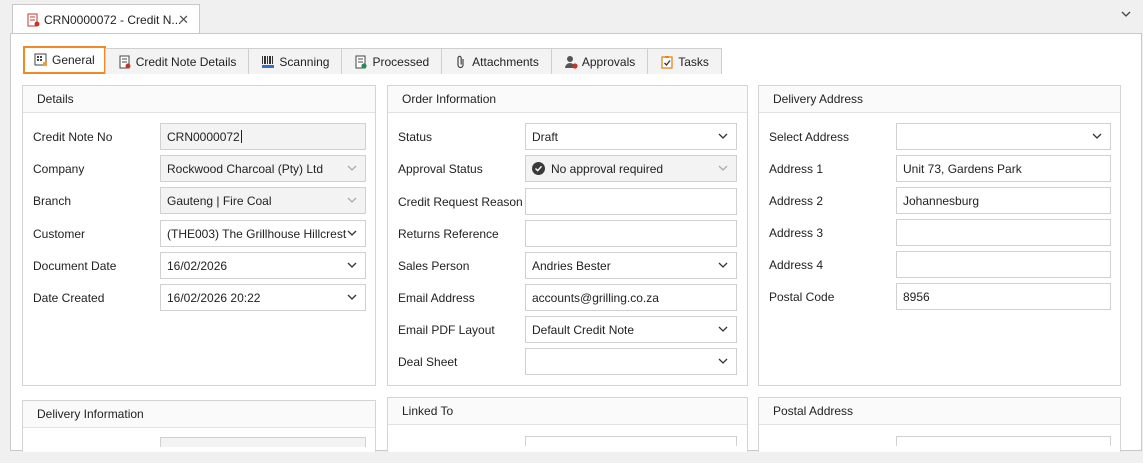 This screenshot has width=1143, height=463. I want to click on delivery-information-field, so click(263, 442).